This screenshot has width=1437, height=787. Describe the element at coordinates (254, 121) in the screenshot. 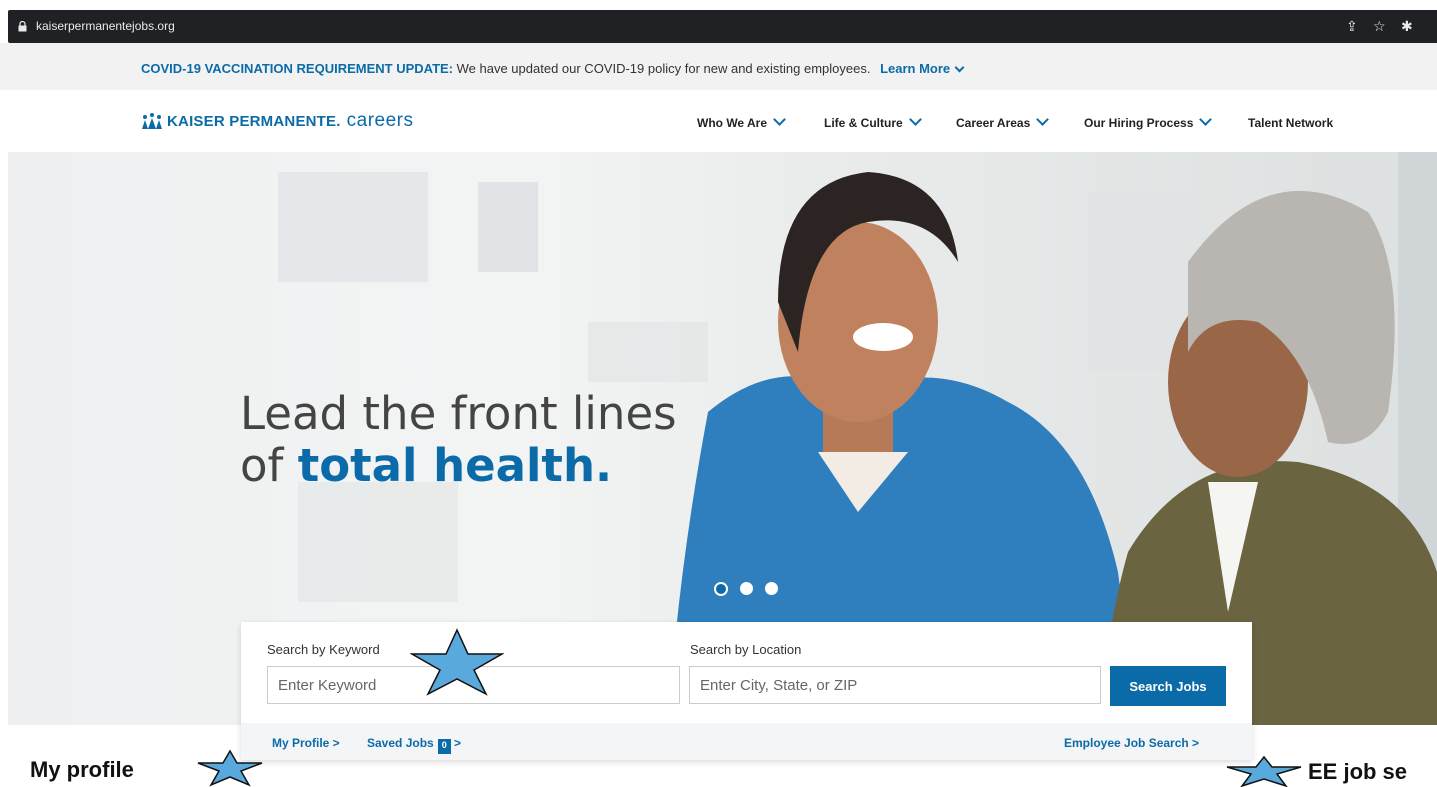

I see `logo-brand: KAISER PERMANENTE.` at that location.